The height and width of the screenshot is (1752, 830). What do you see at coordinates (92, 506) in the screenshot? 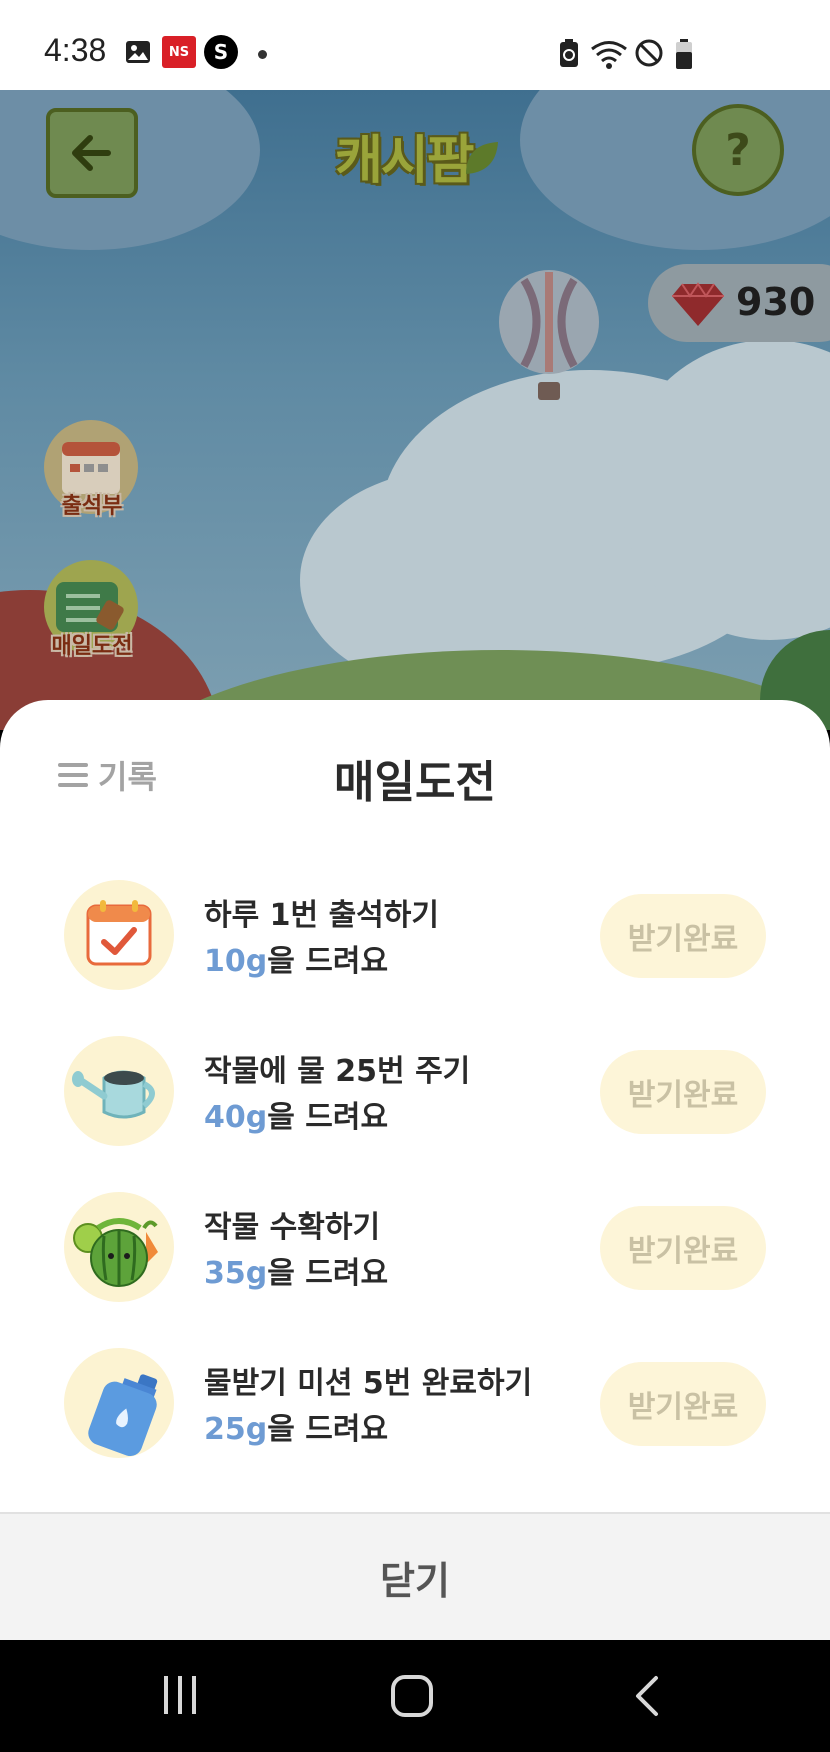
I see `attendance-label: 출석부` at bounding box center [92, 506].